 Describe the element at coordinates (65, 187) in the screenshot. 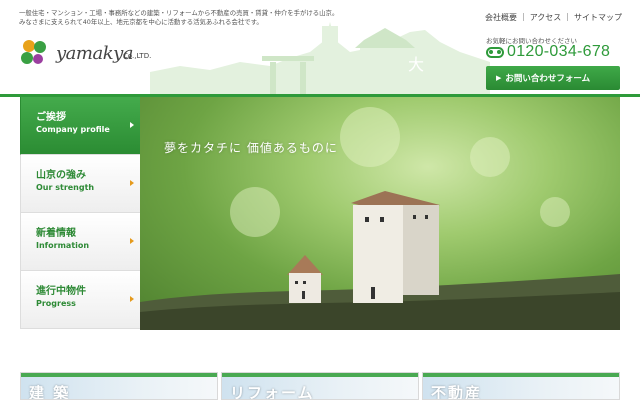

I see `sidenav-item-sublabel: Our strength` at that location.